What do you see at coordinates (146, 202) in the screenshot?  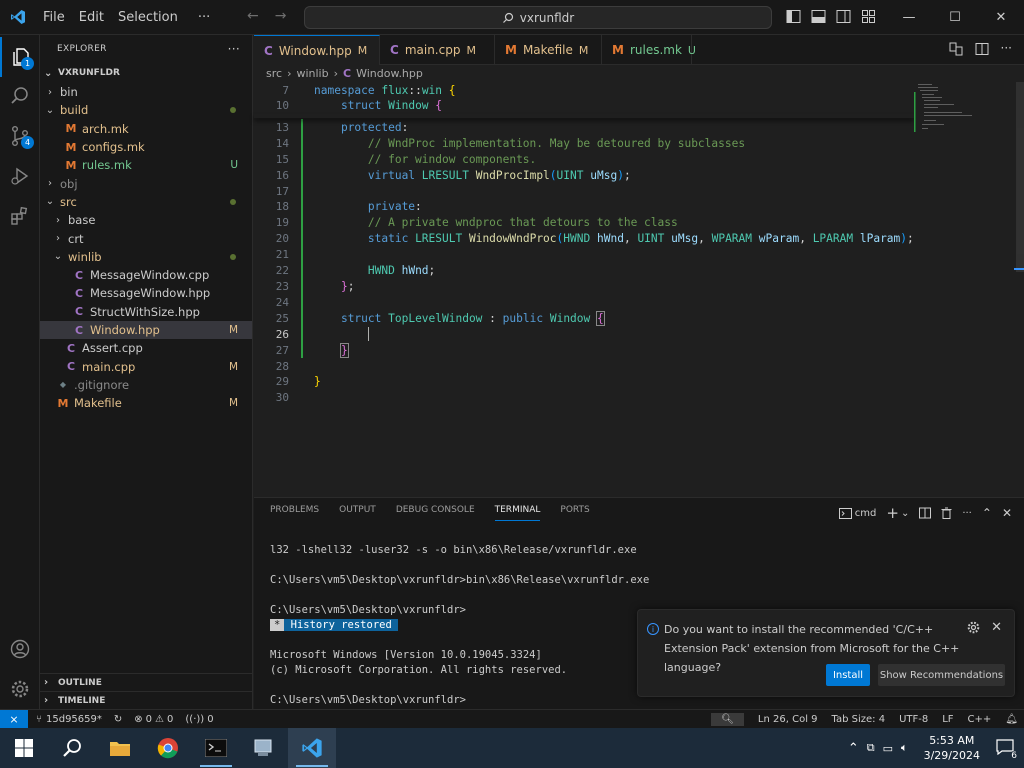 I see `tree-item: ⌄ src` at bounding box center [146, 202].